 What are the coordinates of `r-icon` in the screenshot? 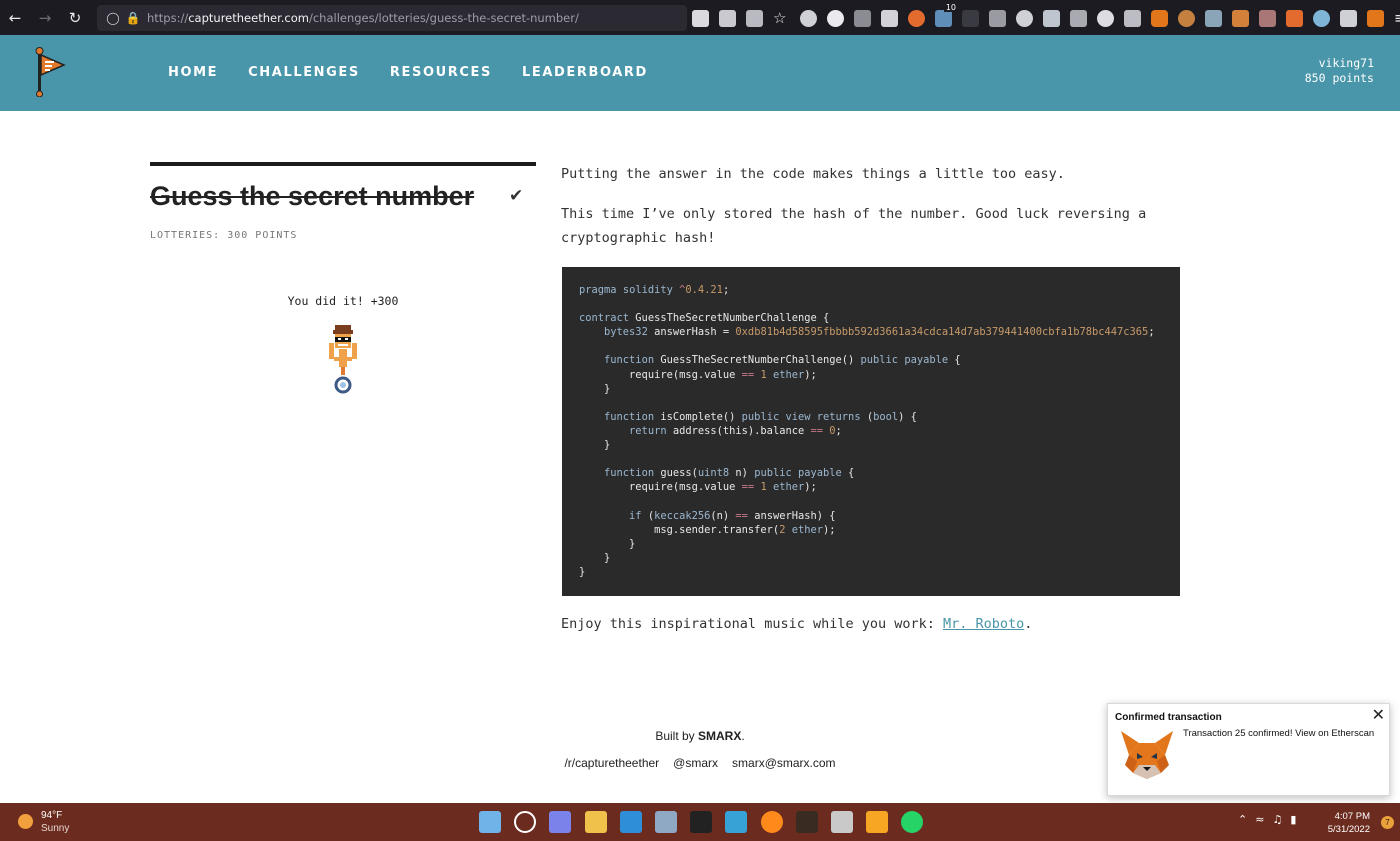 It's located at (1267, 18).